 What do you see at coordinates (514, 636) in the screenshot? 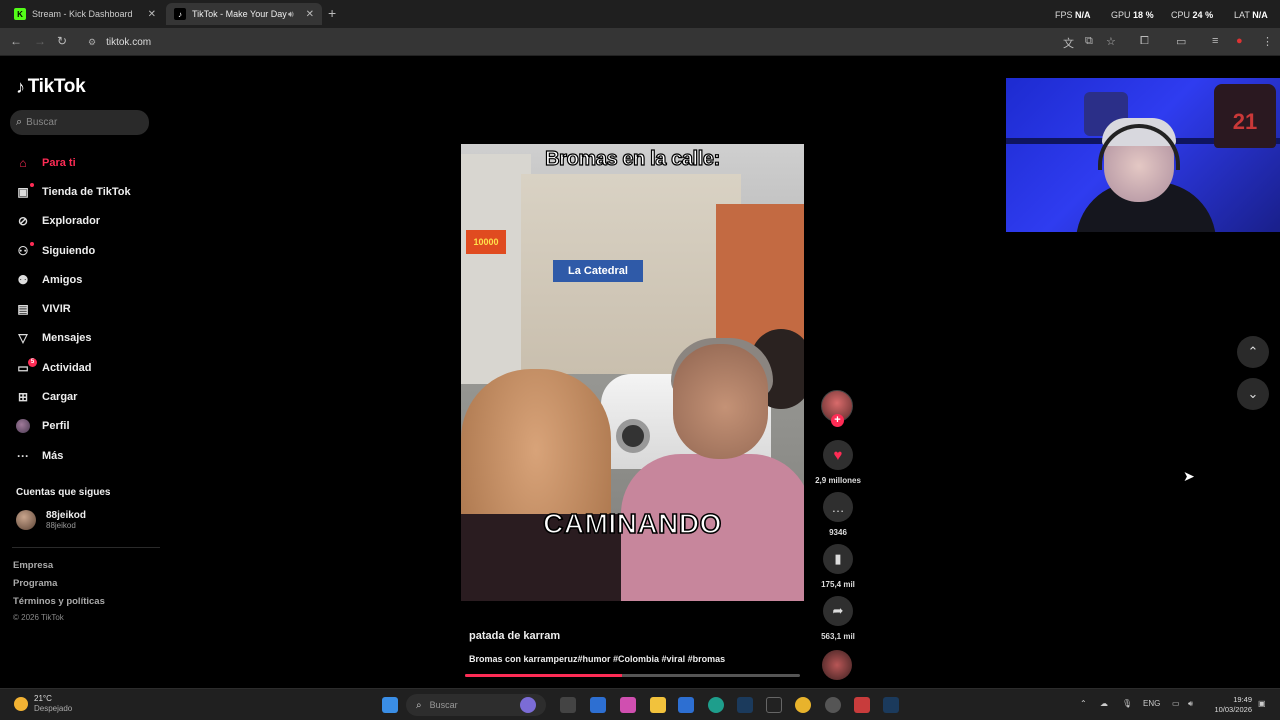
I see `video-author: patada de karram` at bounding box center [514, 636].